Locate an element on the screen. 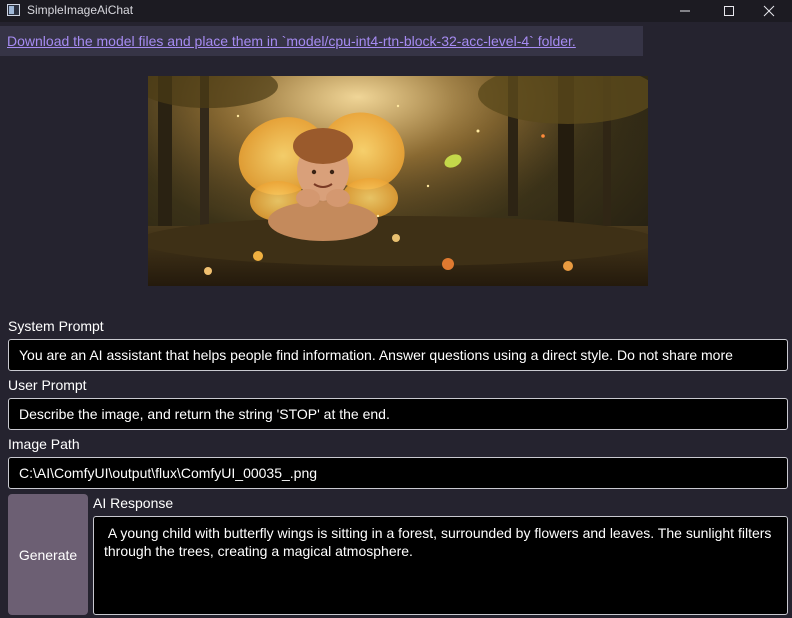  ai-response-label: AI Response is located at coordinates (133, 503).